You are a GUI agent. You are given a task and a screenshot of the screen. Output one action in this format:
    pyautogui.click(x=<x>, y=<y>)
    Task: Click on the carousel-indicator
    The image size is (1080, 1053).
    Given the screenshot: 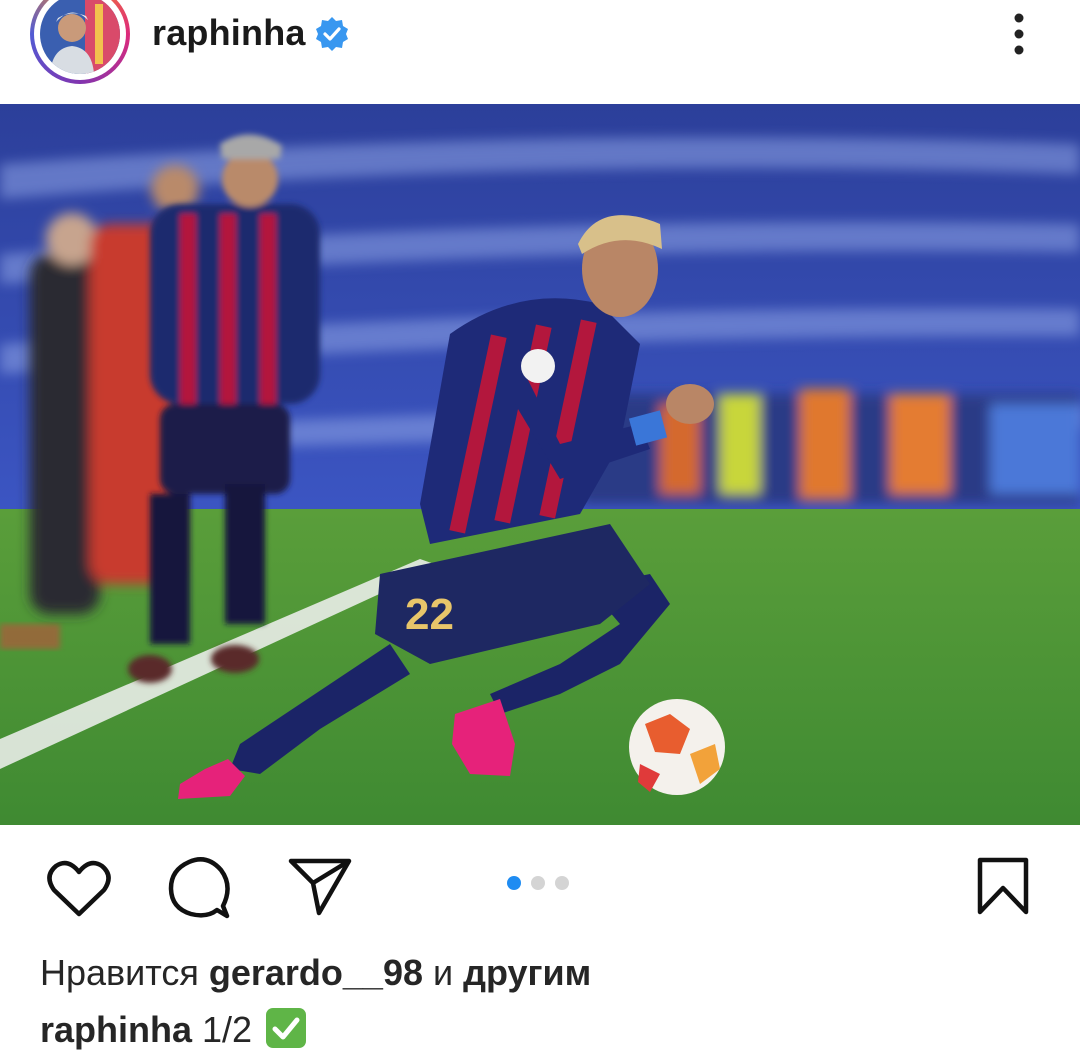 What is the action you would take?
    pyautogui.click(x=538, y=883)
    